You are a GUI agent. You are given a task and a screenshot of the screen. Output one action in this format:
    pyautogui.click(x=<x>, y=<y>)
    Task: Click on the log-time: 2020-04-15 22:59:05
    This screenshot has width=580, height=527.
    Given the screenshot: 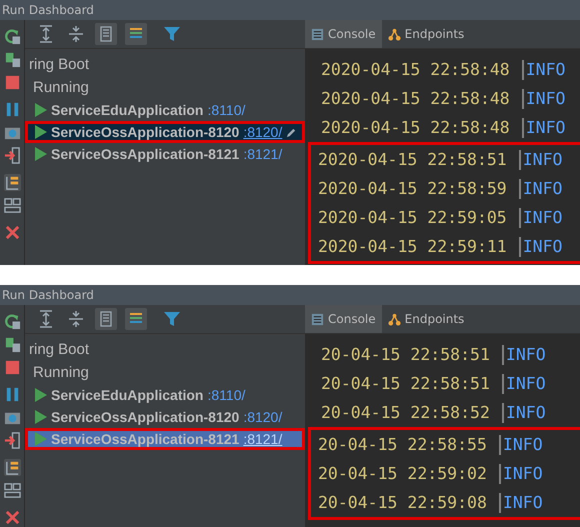 What is the action you would take?
    pyautogui.click(x=412, y=217)
    